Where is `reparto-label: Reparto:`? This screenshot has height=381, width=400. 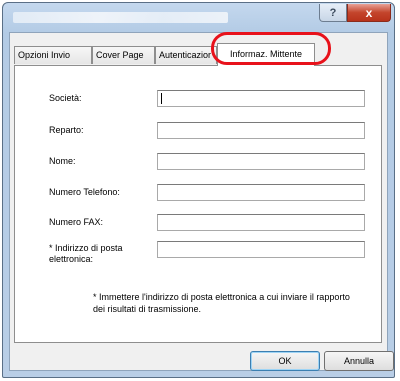 reparto-label: Reparto: is located at coordinates (66, 130).